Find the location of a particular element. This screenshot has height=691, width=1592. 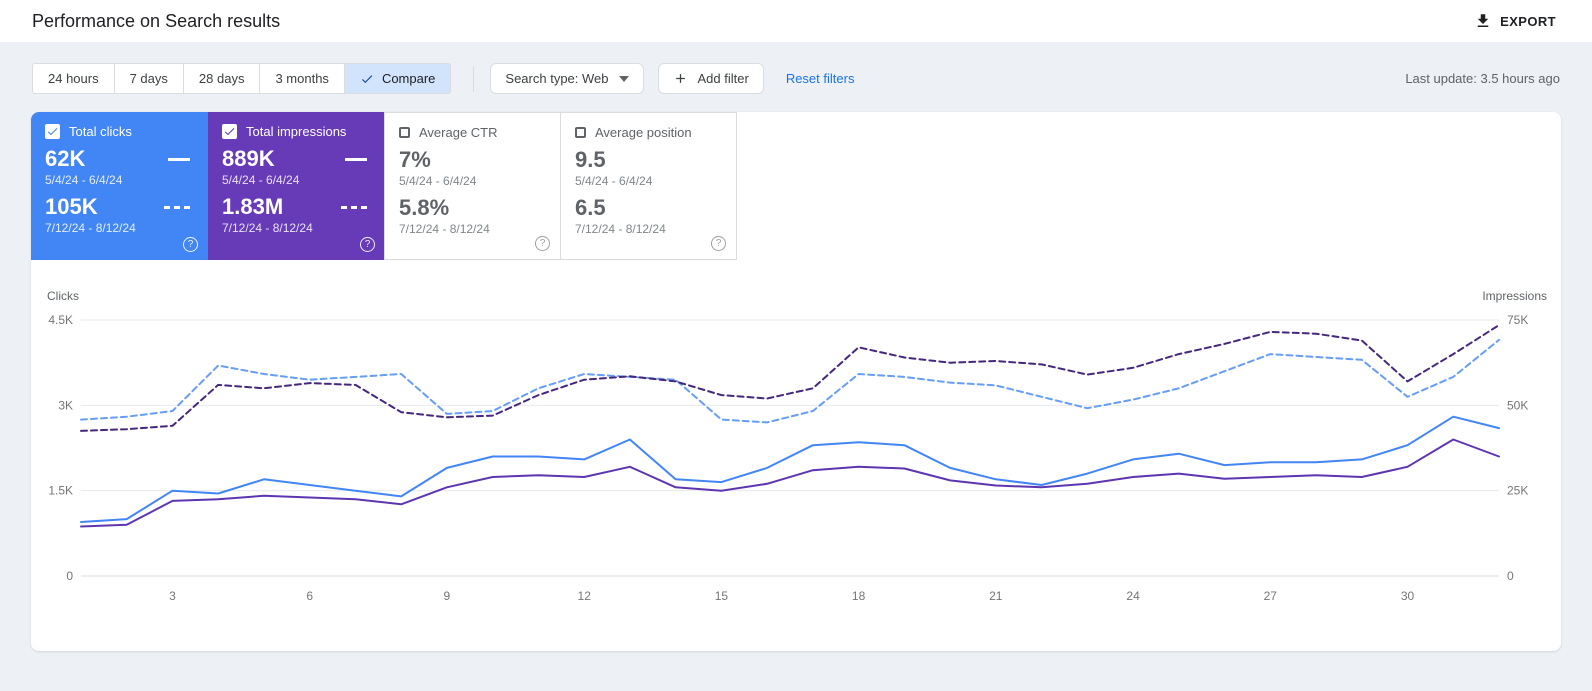

svg-text: 24 is located at coordinates (1133, 596).